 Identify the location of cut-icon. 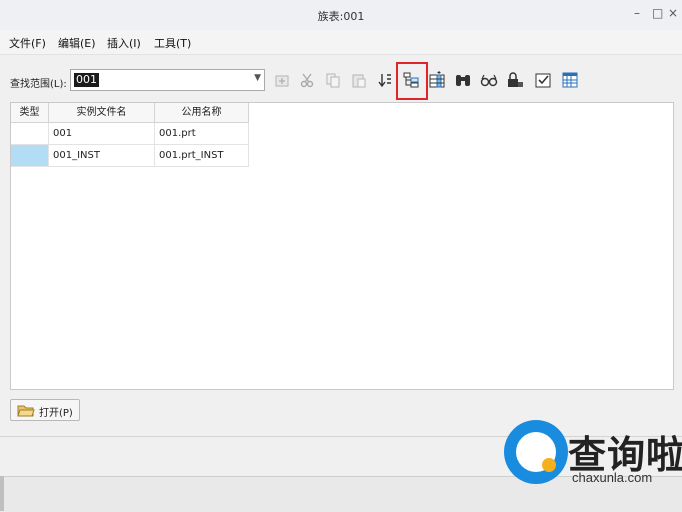
(307, 80).